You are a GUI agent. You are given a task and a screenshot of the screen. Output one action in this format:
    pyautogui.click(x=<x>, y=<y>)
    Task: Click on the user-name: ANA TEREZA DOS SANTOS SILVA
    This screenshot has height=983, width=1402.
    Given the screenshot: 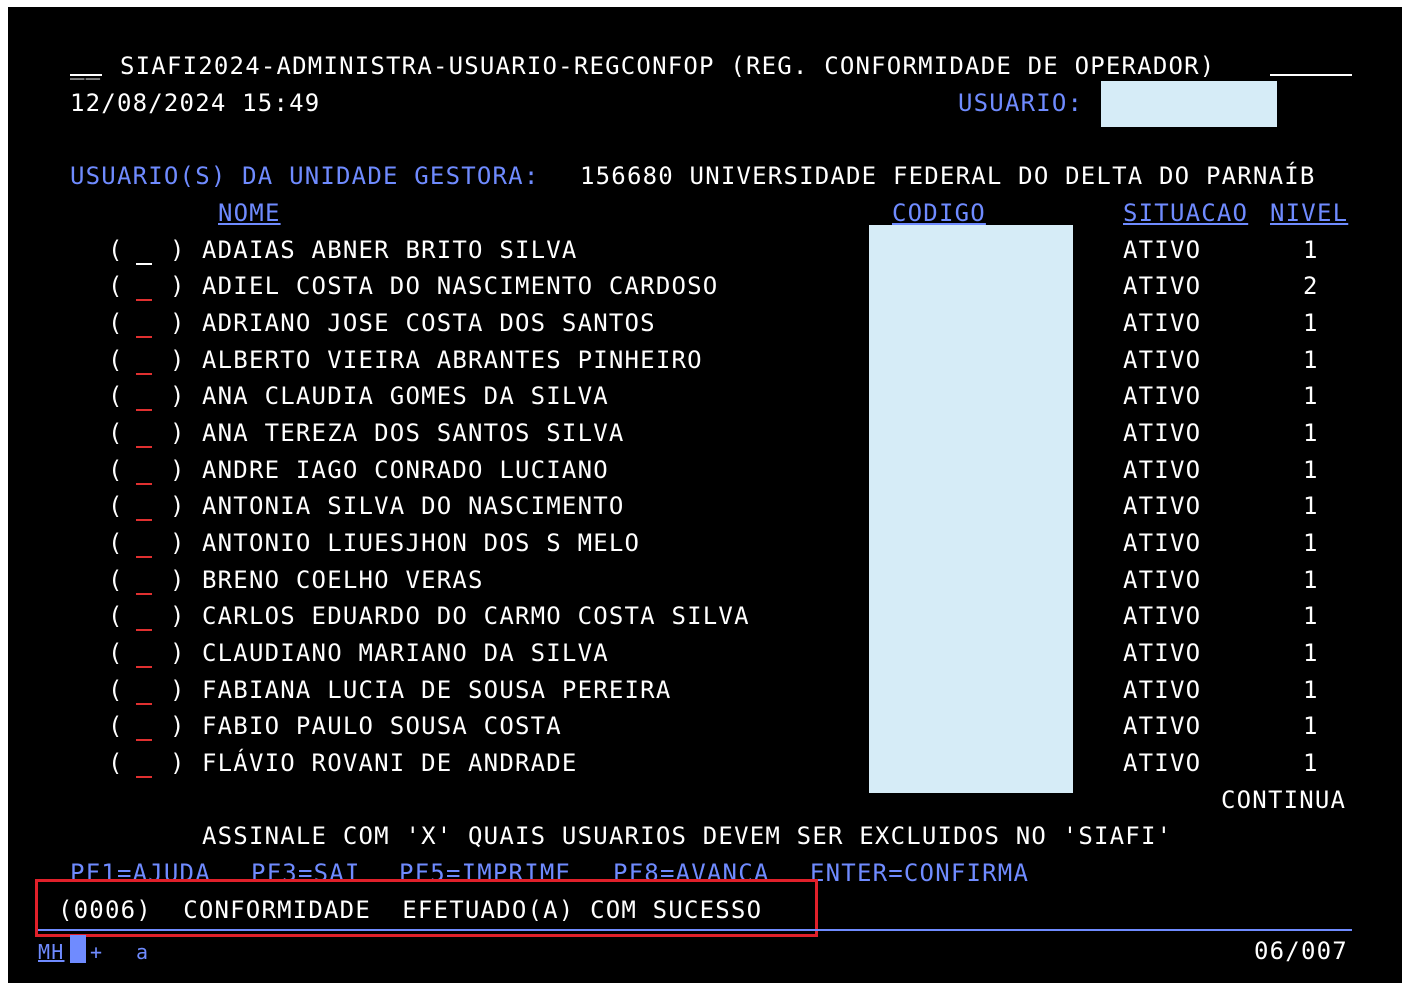 What is the action you would take?
    pyautogui.click(x=413, y=433)
    